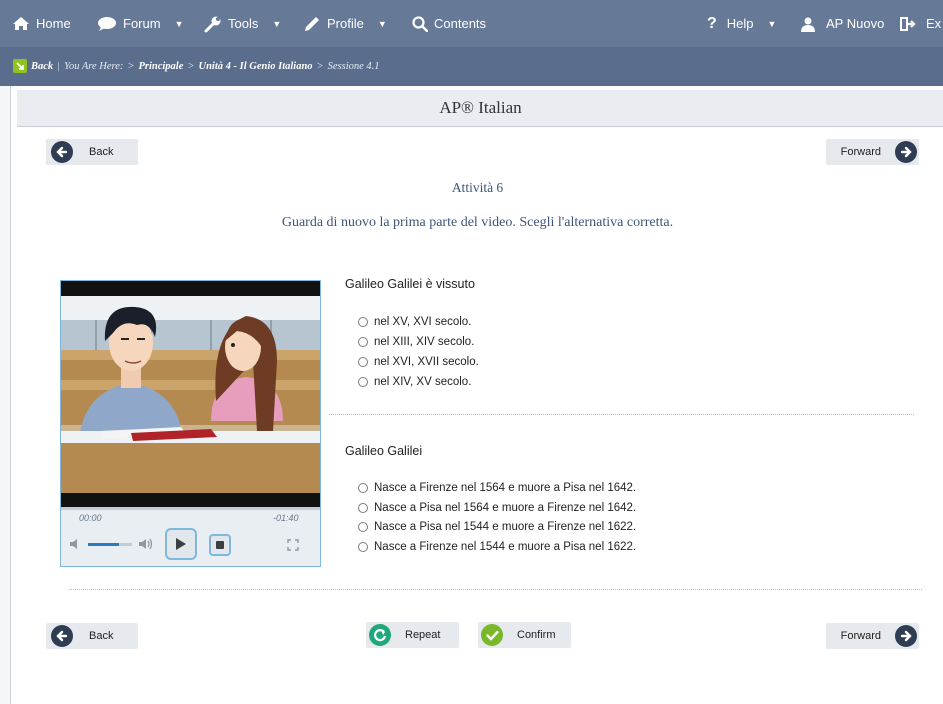 The width and height of the screenshot is (943, 704). What do you see at coordinates (492, 635) in the screenshot?
I see `checkmark-icon` at bounding box center [492, 635].